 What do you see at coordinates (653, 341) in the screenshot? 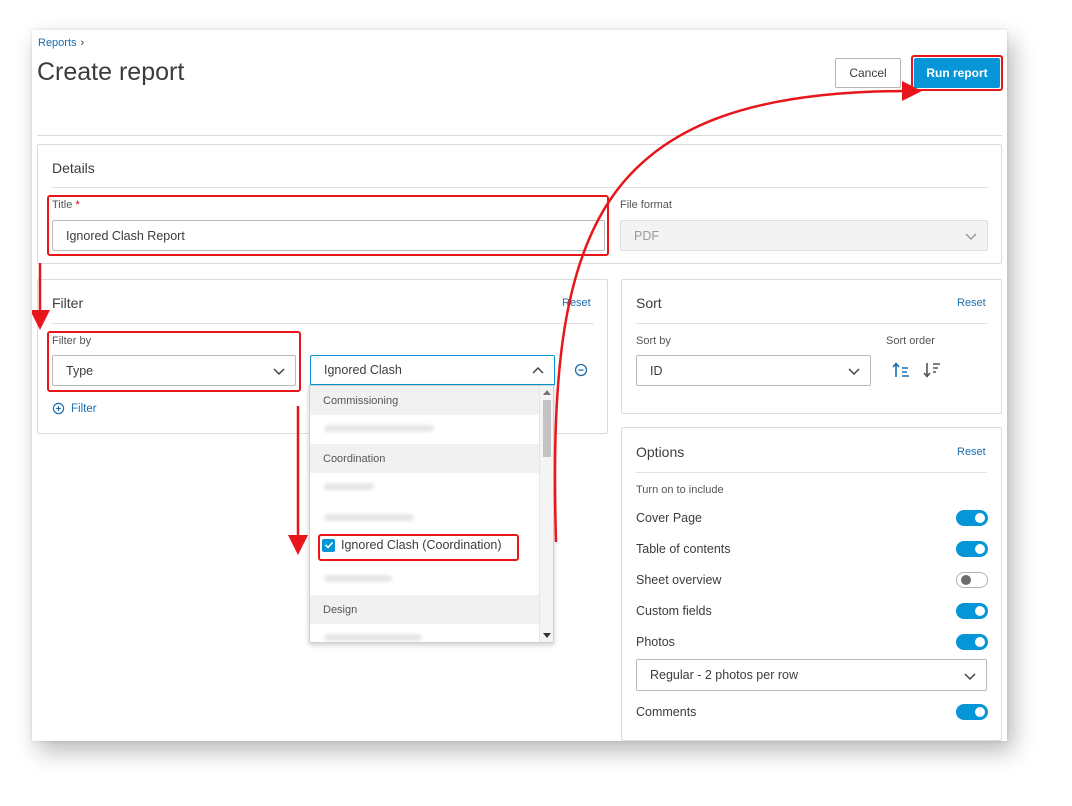
I see `sort-by-label: Sort by` at bounding box center [653, 341].